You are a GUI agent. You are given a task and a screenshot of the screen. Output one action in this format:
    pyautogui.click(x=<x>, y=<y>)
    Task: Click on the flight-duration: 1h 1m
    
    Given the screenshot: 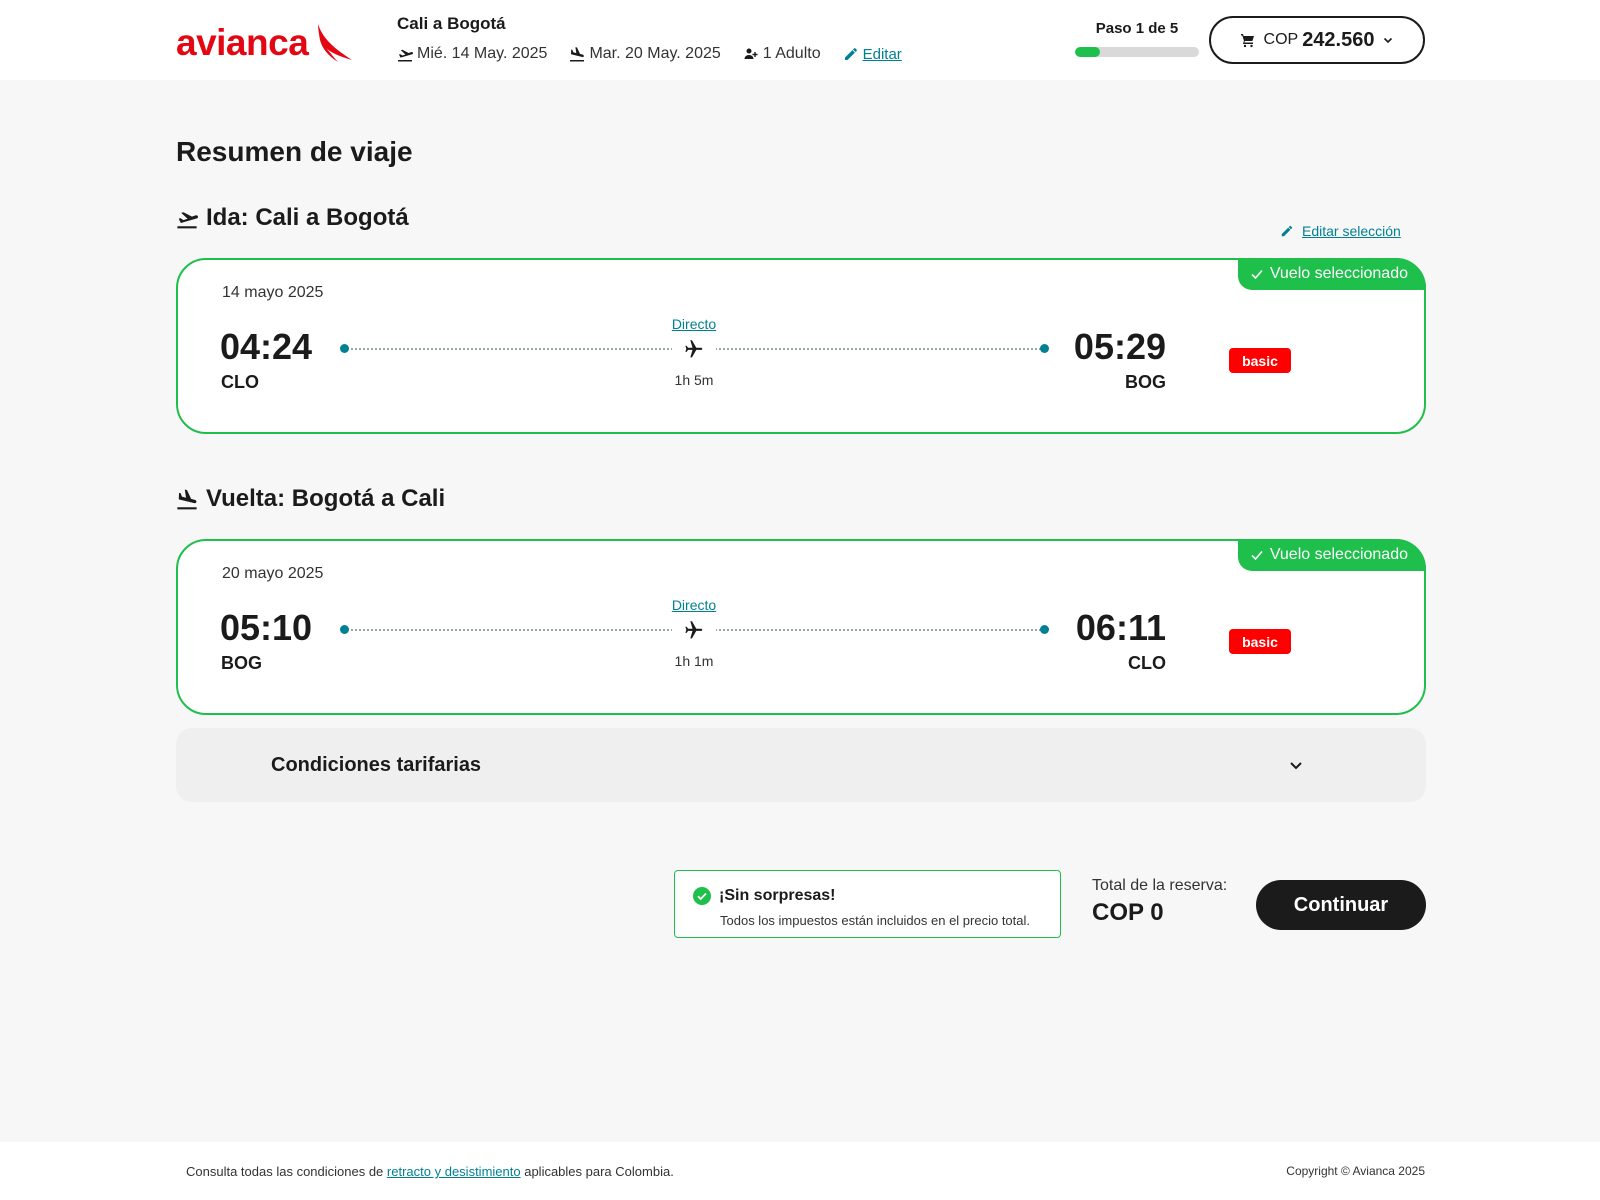 What is the action you would take?
    pyautogui.click(x=694, y=661)
    